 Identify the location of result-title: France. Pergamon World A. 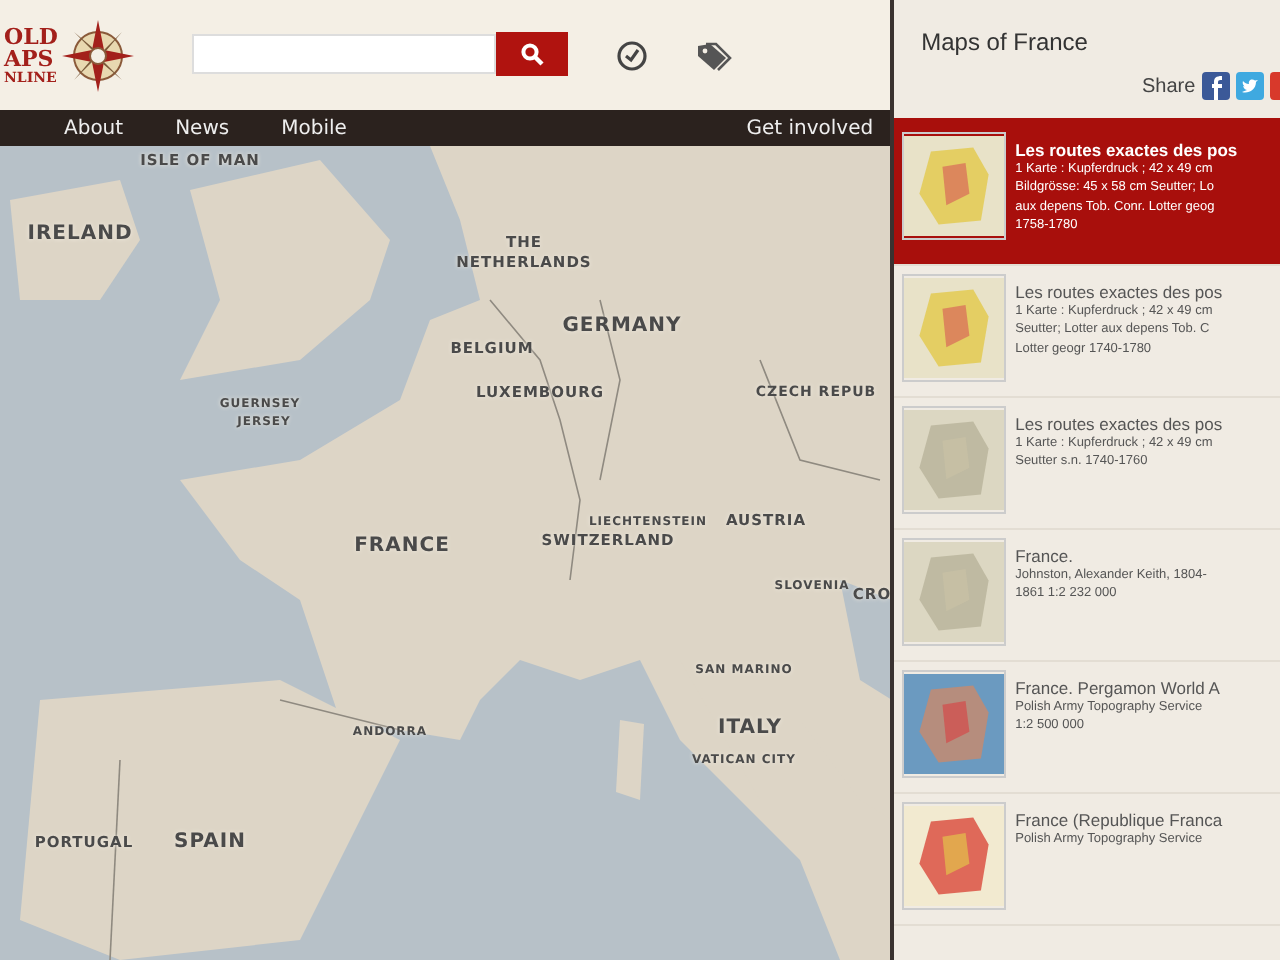
(1117, 688).